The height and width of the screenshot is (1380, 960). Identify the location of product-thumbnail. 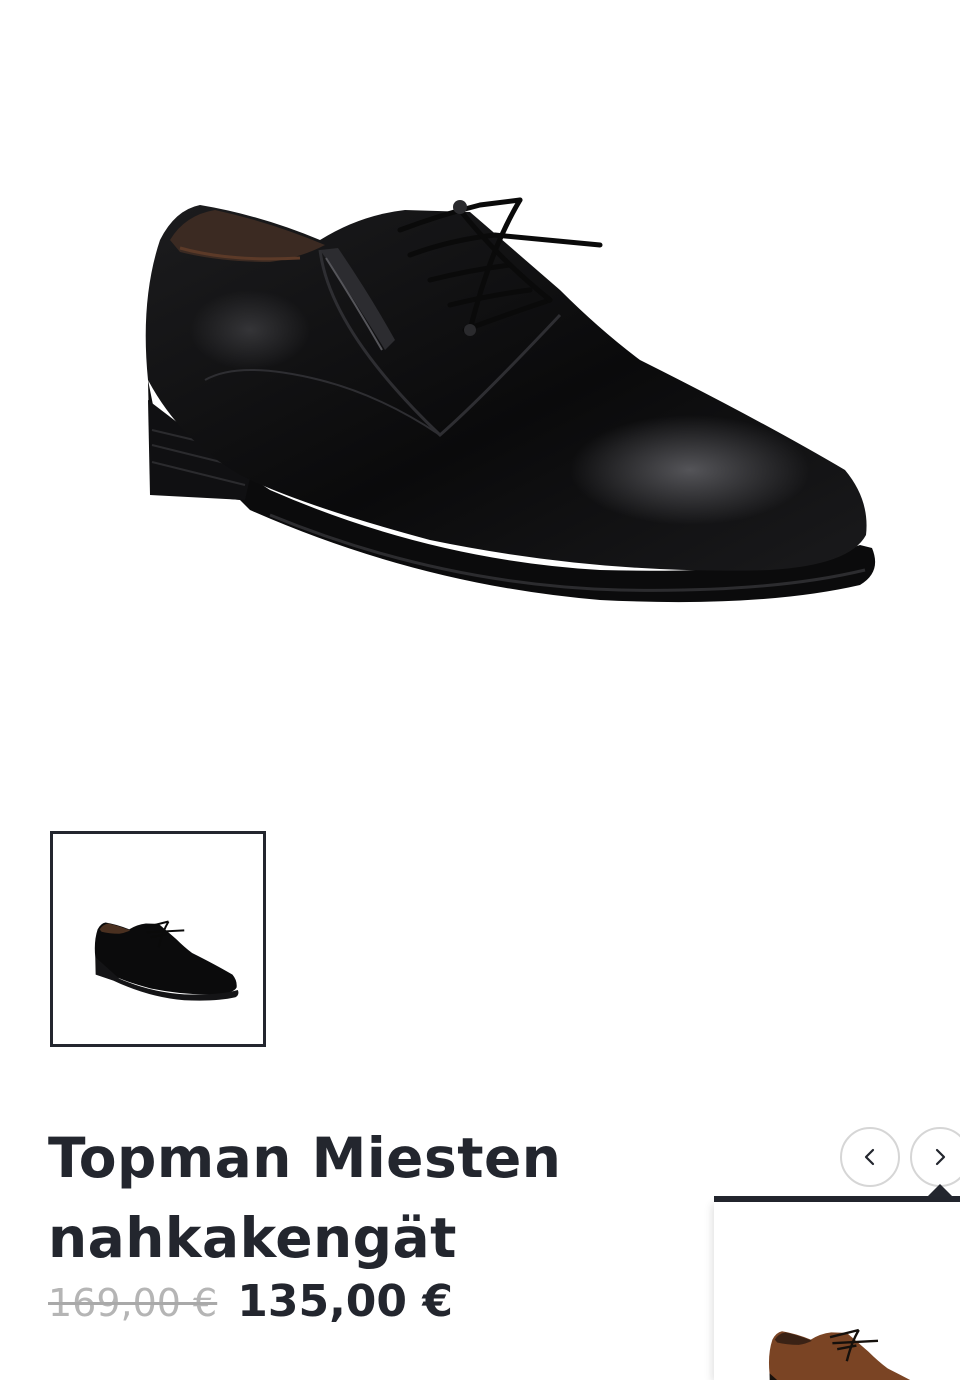
(158, 939).